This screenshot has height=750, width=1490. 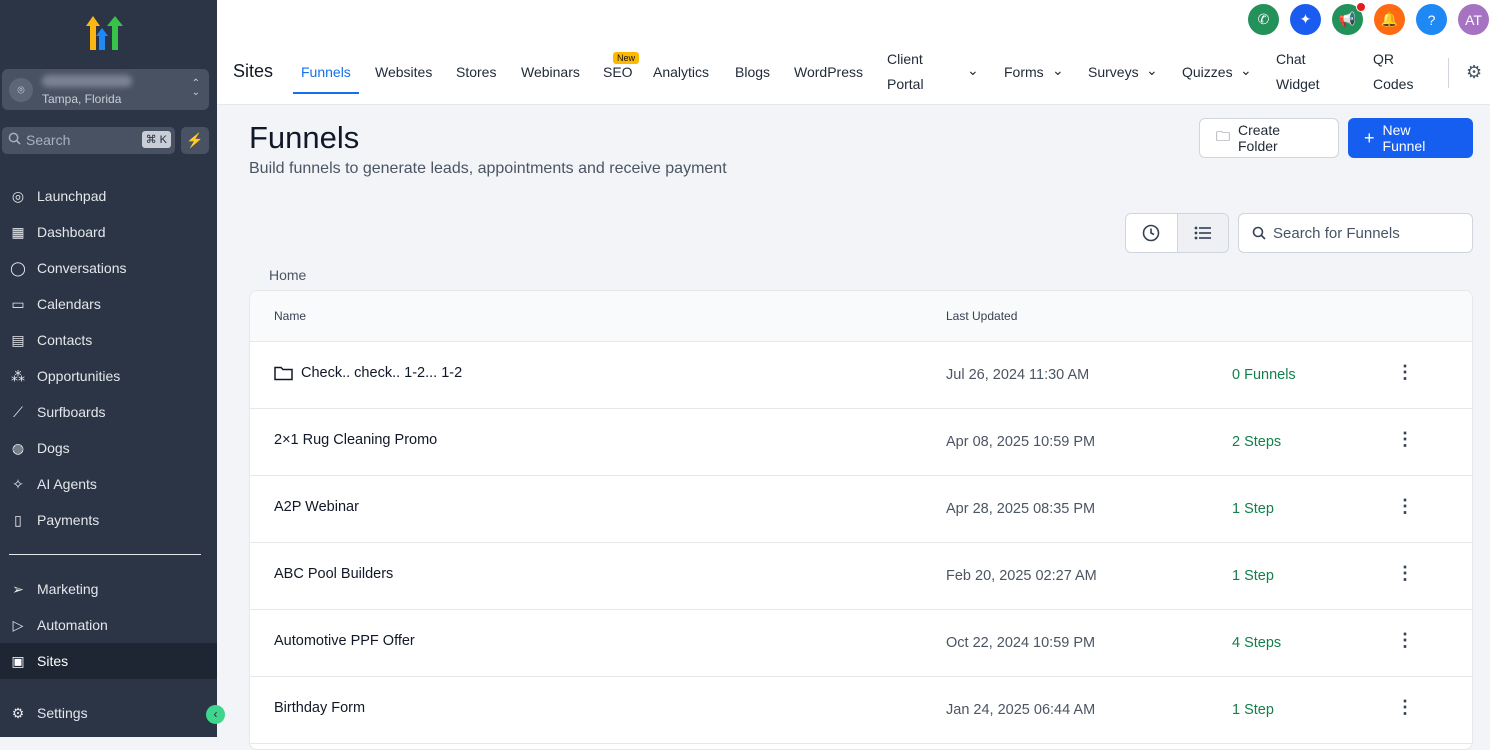 I want to click on view-toggle, so click(x=1177, y=233).